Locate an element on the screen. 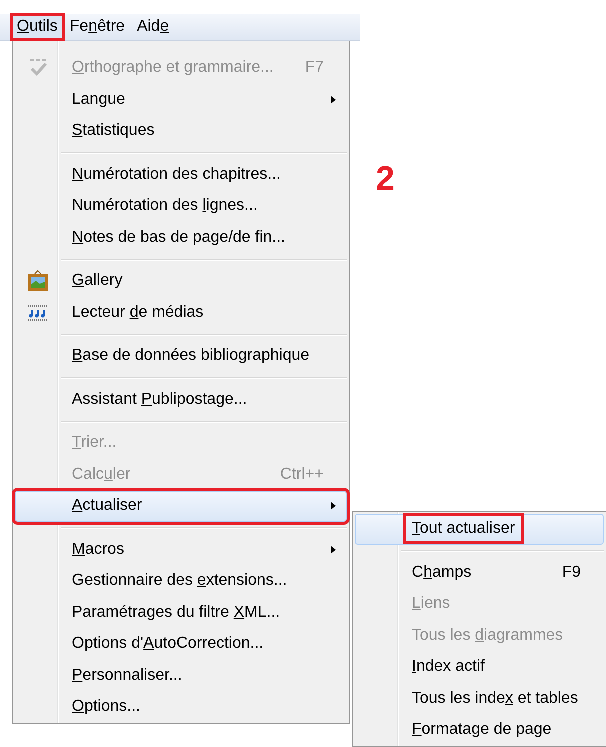  menu-item: Champs F9 is located at coordinates (479, 572).